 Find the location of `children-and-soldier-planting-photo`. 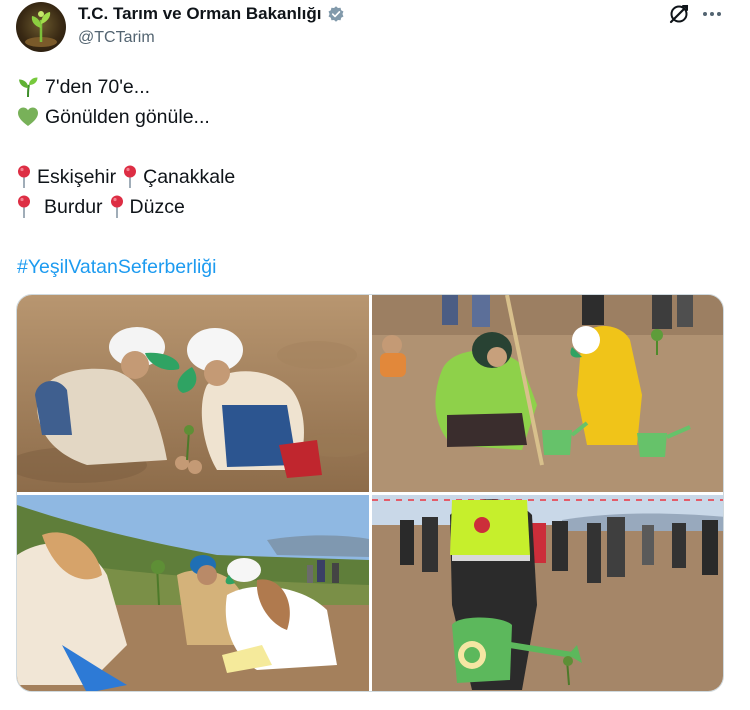

children-and-soldier-planting-photo is located at coordinates (193, 593).